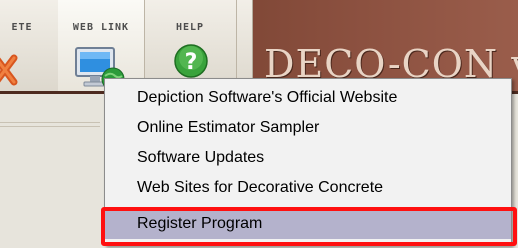 Image resolution: width=518 pixels, height=248 pixels. Describe the element at coordinates (9, 70) in the screenshot. I see `delete-x-icon` at that location.